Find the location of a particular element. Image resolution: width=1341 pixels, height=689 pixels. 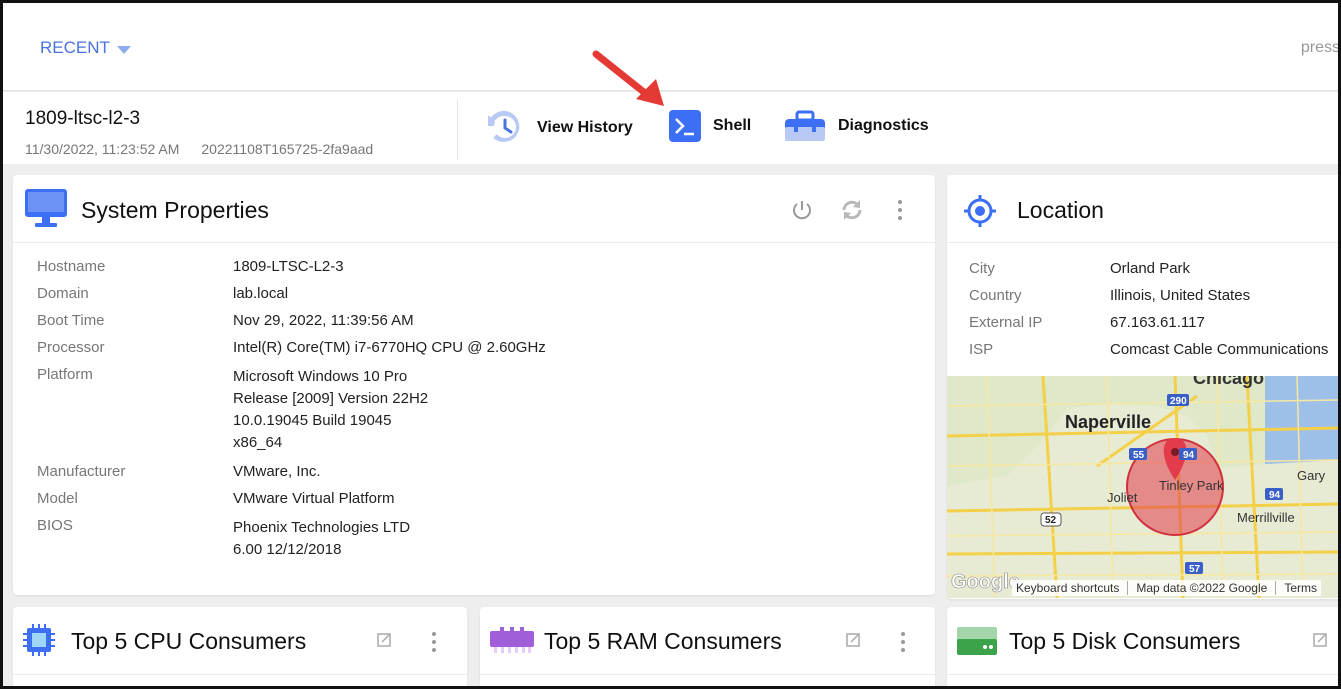

card-header: Location is located at coordinates (1142, 209).